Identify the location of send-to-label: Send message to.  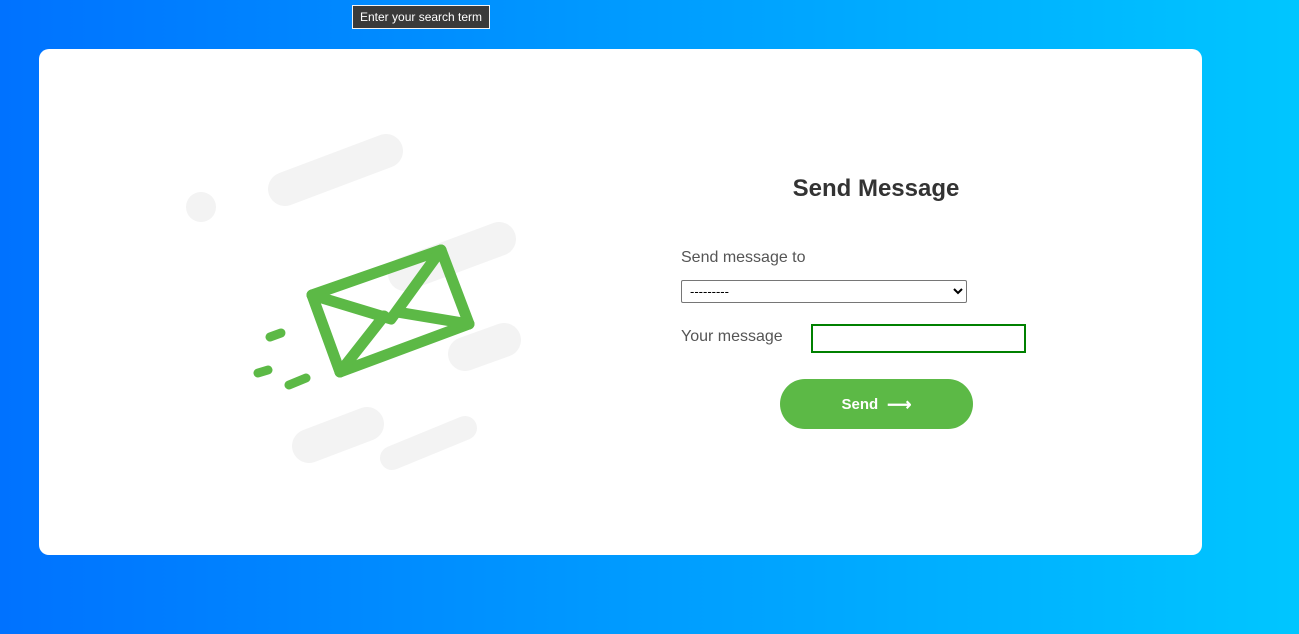
(743, 257).